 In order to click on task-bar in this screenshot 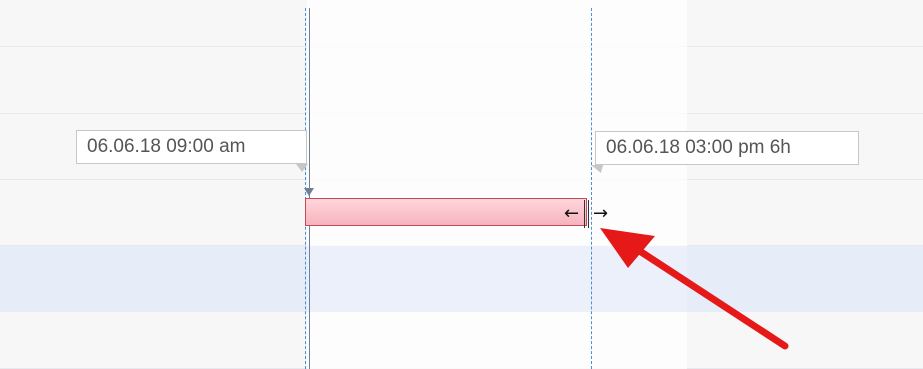, I will do `click(446, 212)`.